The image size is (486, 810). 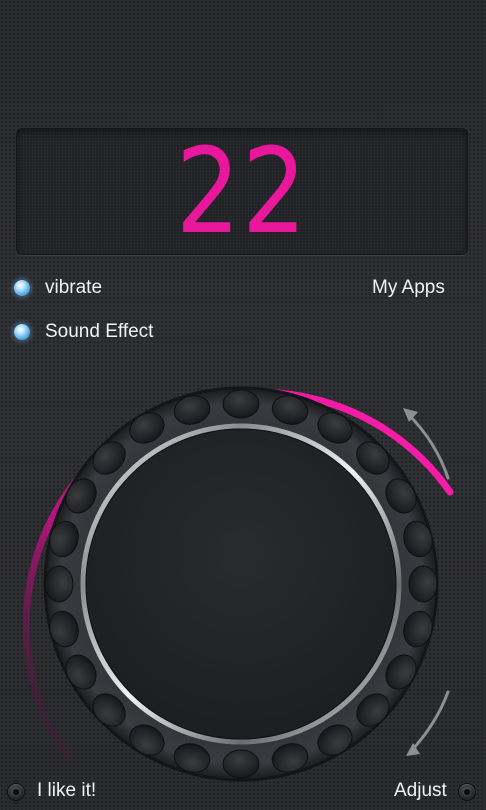 What do you see at coordinates (22, 288) in the screenshot?
I see `vibrate-indicator-icon` at bounding box center [22, 288].